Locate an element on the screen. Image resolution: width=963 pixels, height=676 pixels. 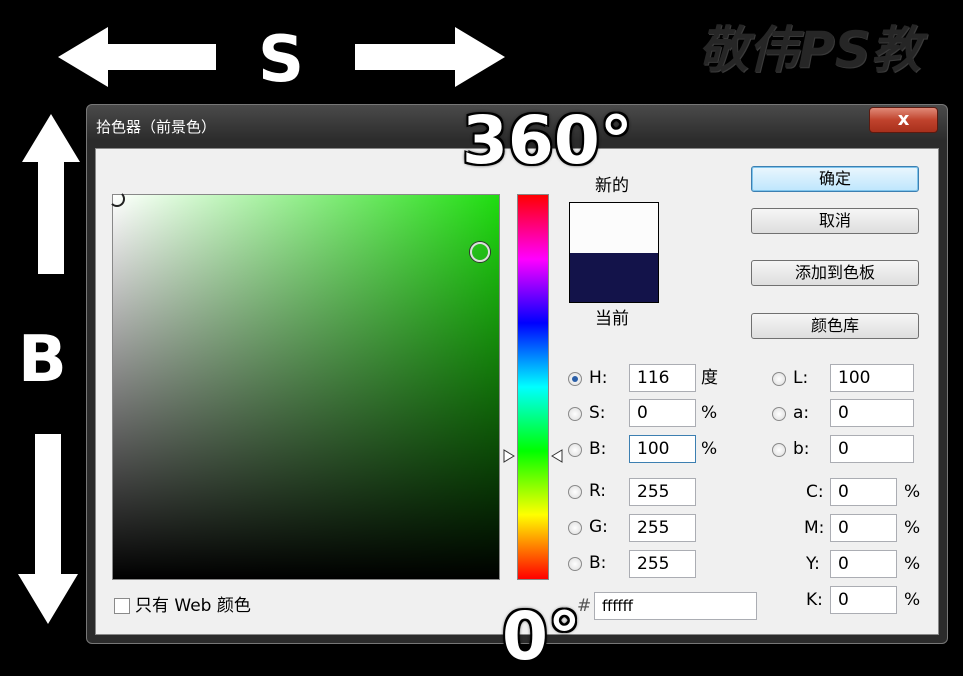
yellow-unit: % is located at coordinates (912, 564).